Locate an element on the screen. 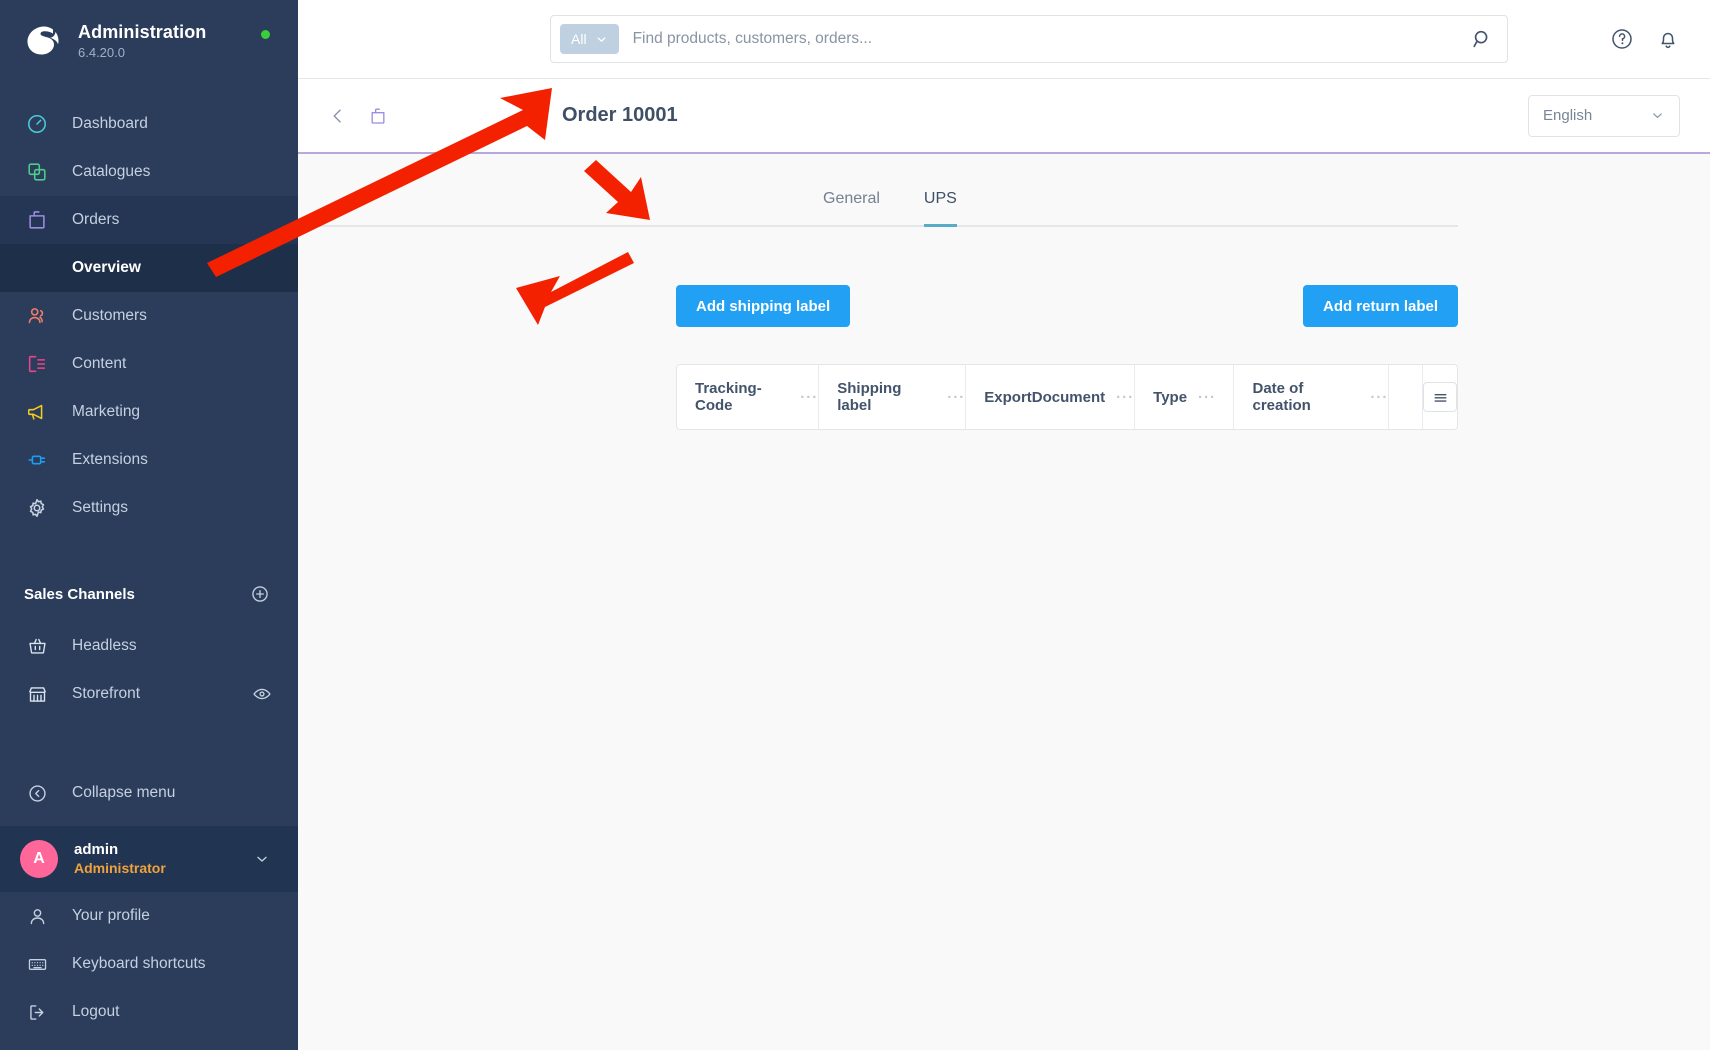 The height and width of the screenshot is (1050, 1710). column-label: Shipping label is located at coordinates (869, 397).